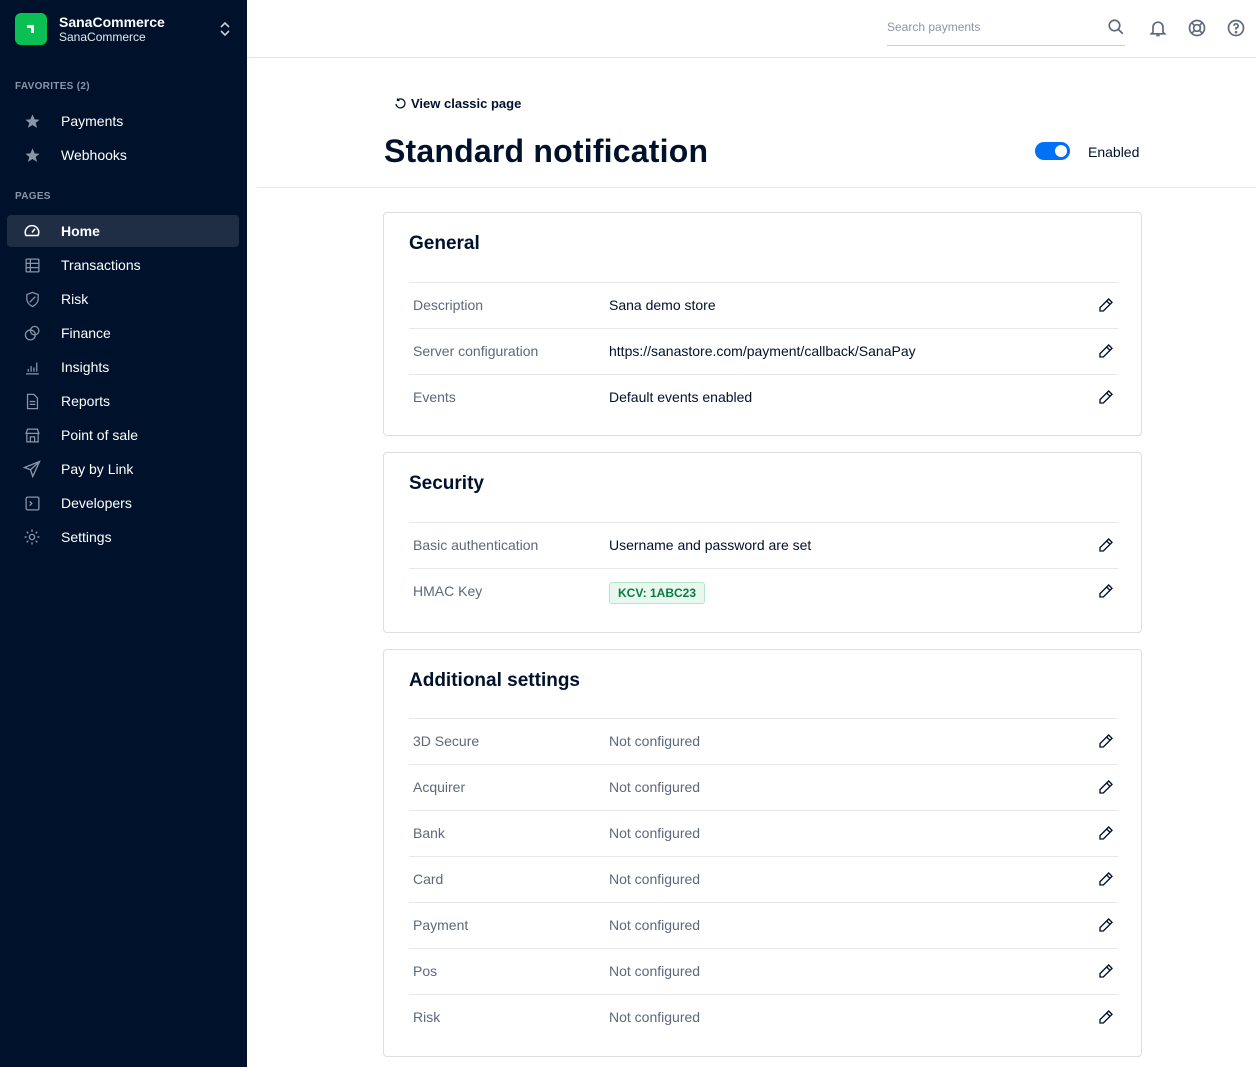 The image size is (1256, 1067). I want to click on sidebar-item-label: Settings, so click(86, 537).